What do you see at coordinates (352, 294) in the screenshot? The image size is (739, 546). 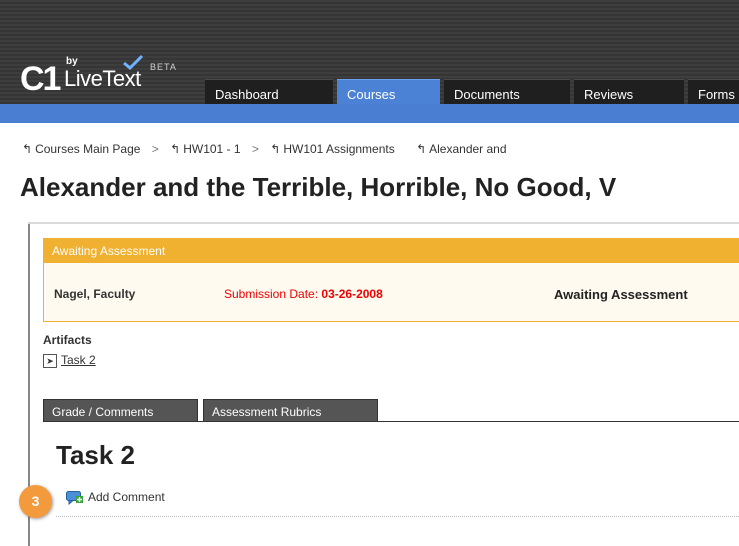 I see `submission-date-value: 03-26-2008` at bounding box center [352, 294].